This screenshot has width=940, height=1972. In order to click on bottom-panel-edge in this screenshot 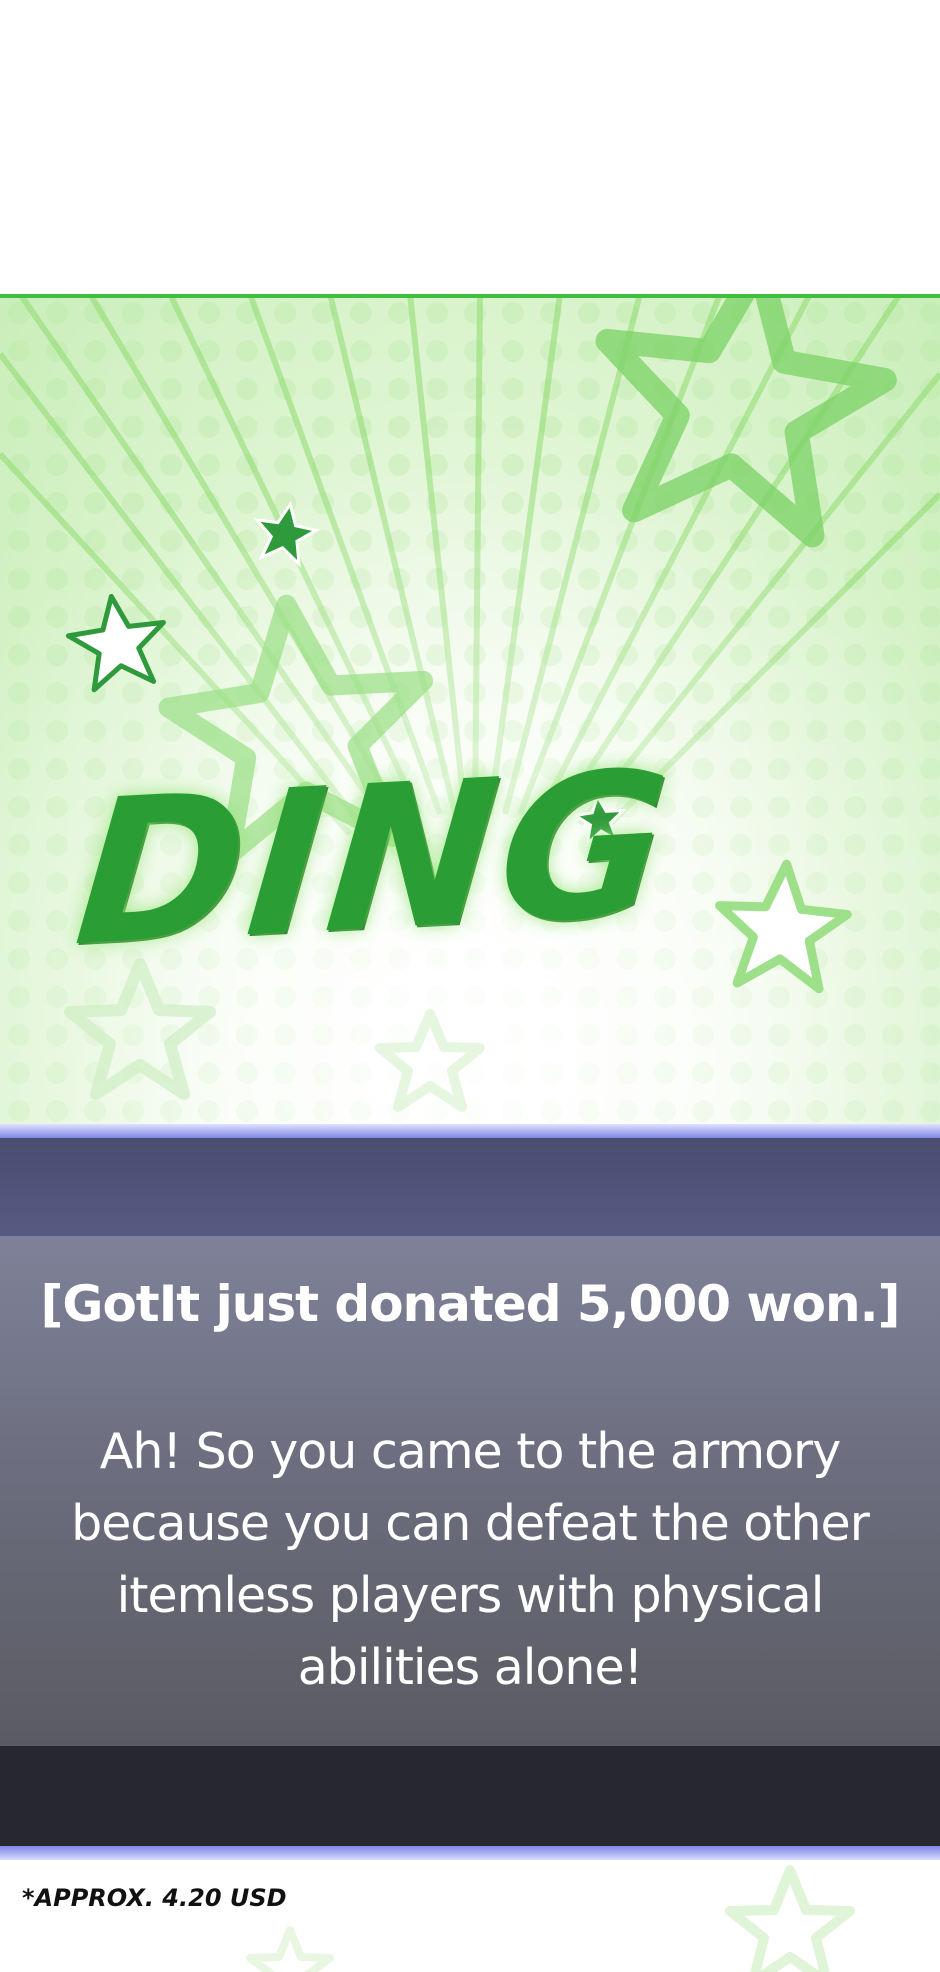, I will do `click(470, 1916)`.